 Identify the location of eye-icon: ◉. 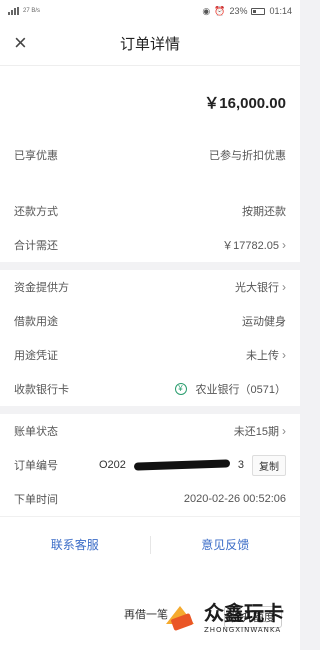
(206, 10).